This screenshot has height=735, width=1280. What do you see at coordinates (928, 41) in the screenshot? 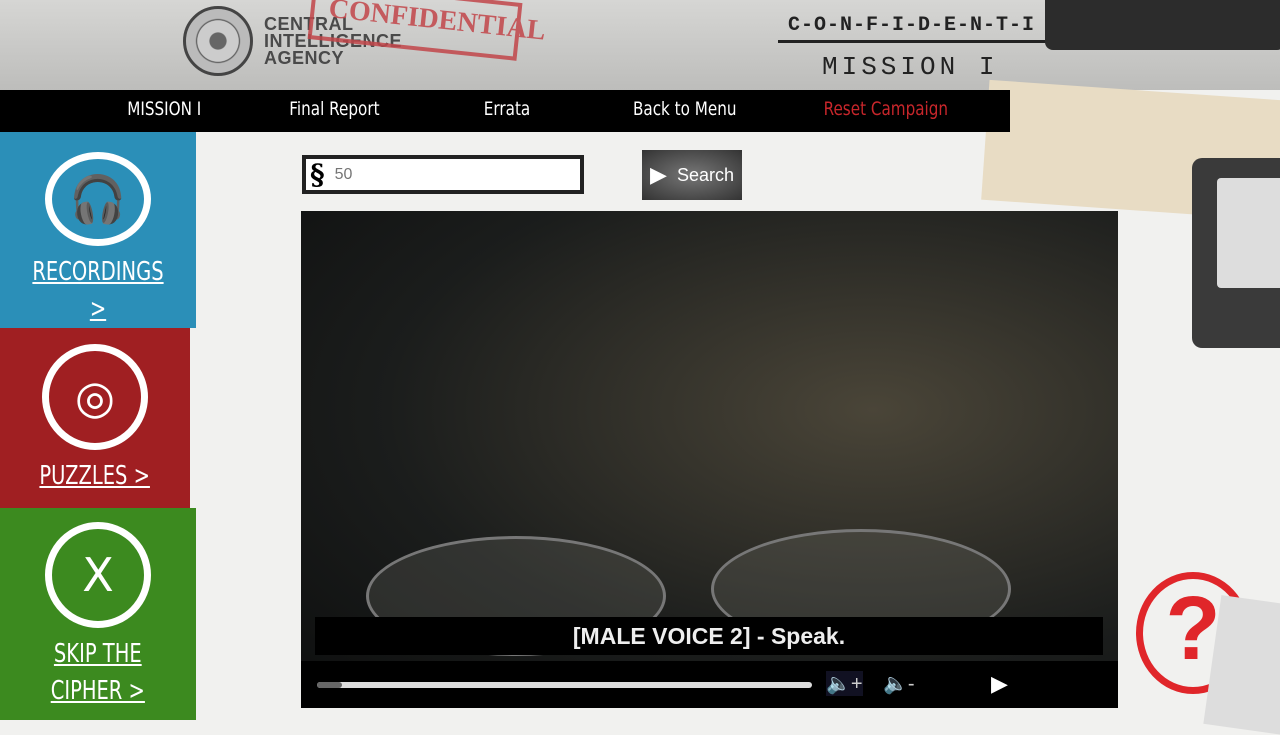
I see `divider` at bounding box center [928, 41].